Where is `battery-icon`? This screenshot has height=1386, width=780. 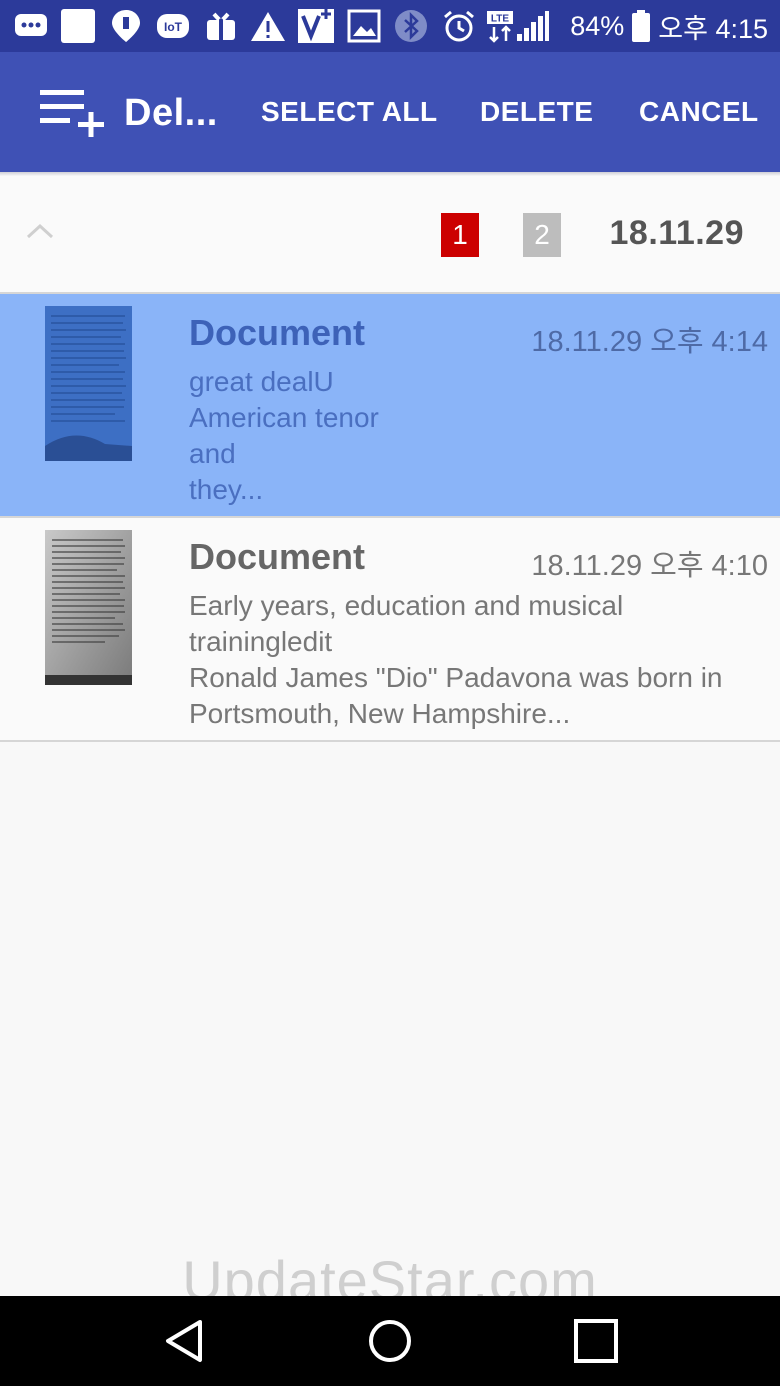
battery-icon is located at coordinates (641, 26).